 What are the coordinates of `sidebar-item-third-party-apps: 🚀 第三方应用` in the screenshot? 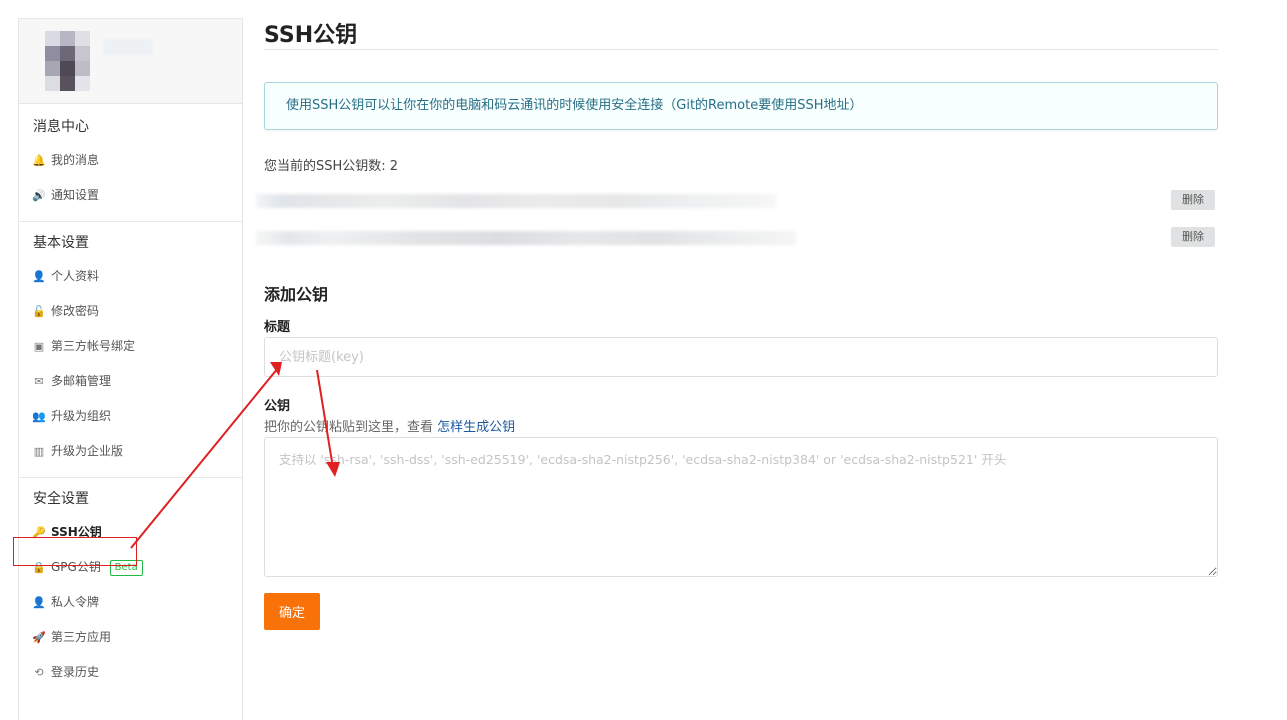 It's located at (130, 637).